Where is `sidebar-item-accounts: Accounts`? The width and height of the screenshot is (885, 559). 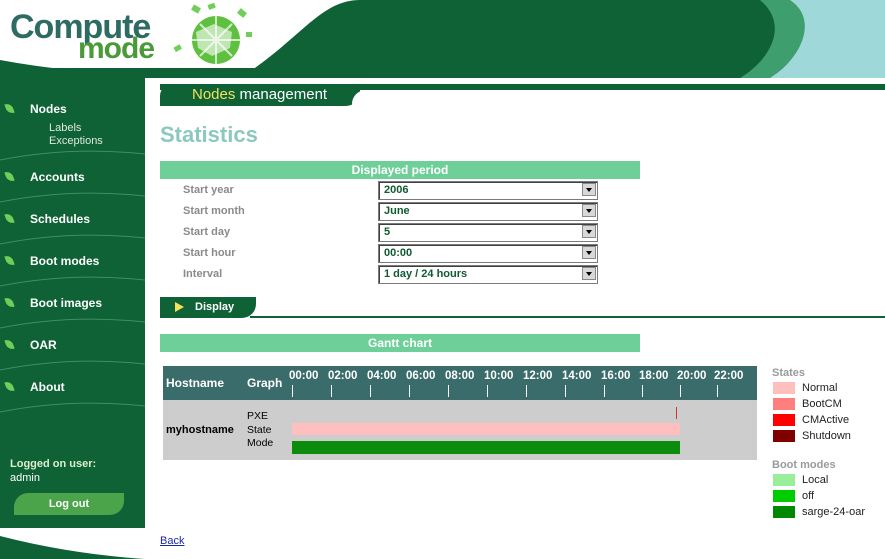 sidebar-item-accounts: Accounts is located at coordinates (72, 177).